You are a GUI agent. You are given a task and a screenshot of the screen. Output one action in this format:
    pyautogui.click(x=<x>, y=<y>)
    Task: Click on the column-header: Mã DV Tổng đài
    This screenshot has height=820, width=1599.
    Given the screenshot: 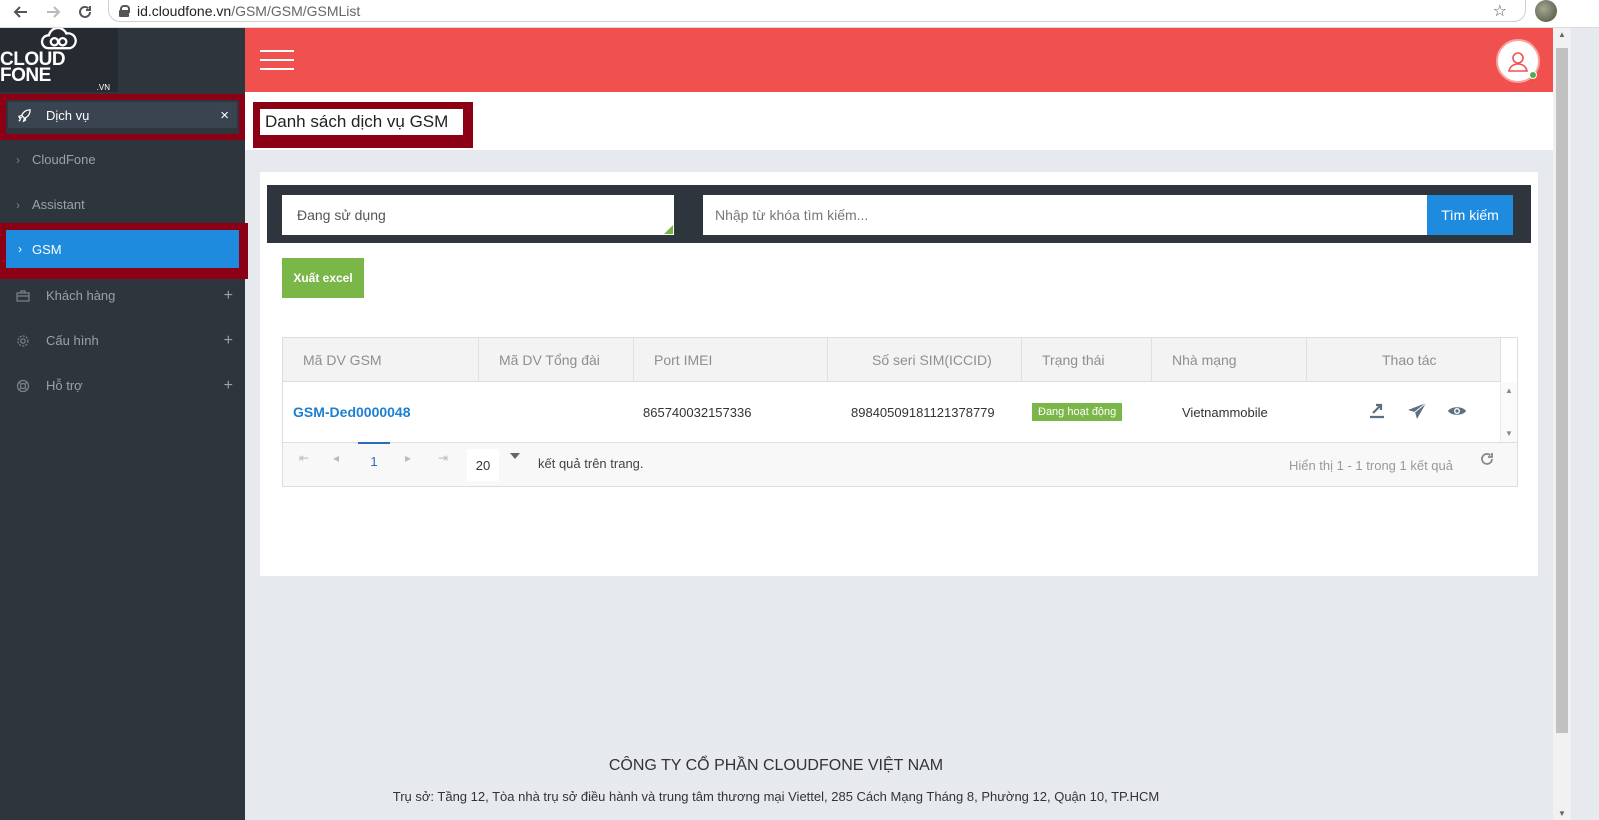 What is the action you would take?
    pyautogui.click(x=556, y=360)
    